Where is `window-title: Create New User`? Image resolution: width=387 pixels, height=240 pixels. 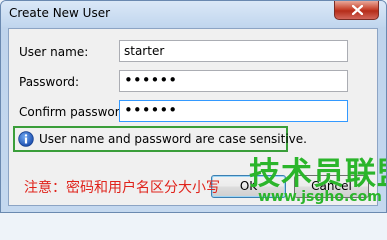
window-title: Create New User is located at coordinates (60, 13).